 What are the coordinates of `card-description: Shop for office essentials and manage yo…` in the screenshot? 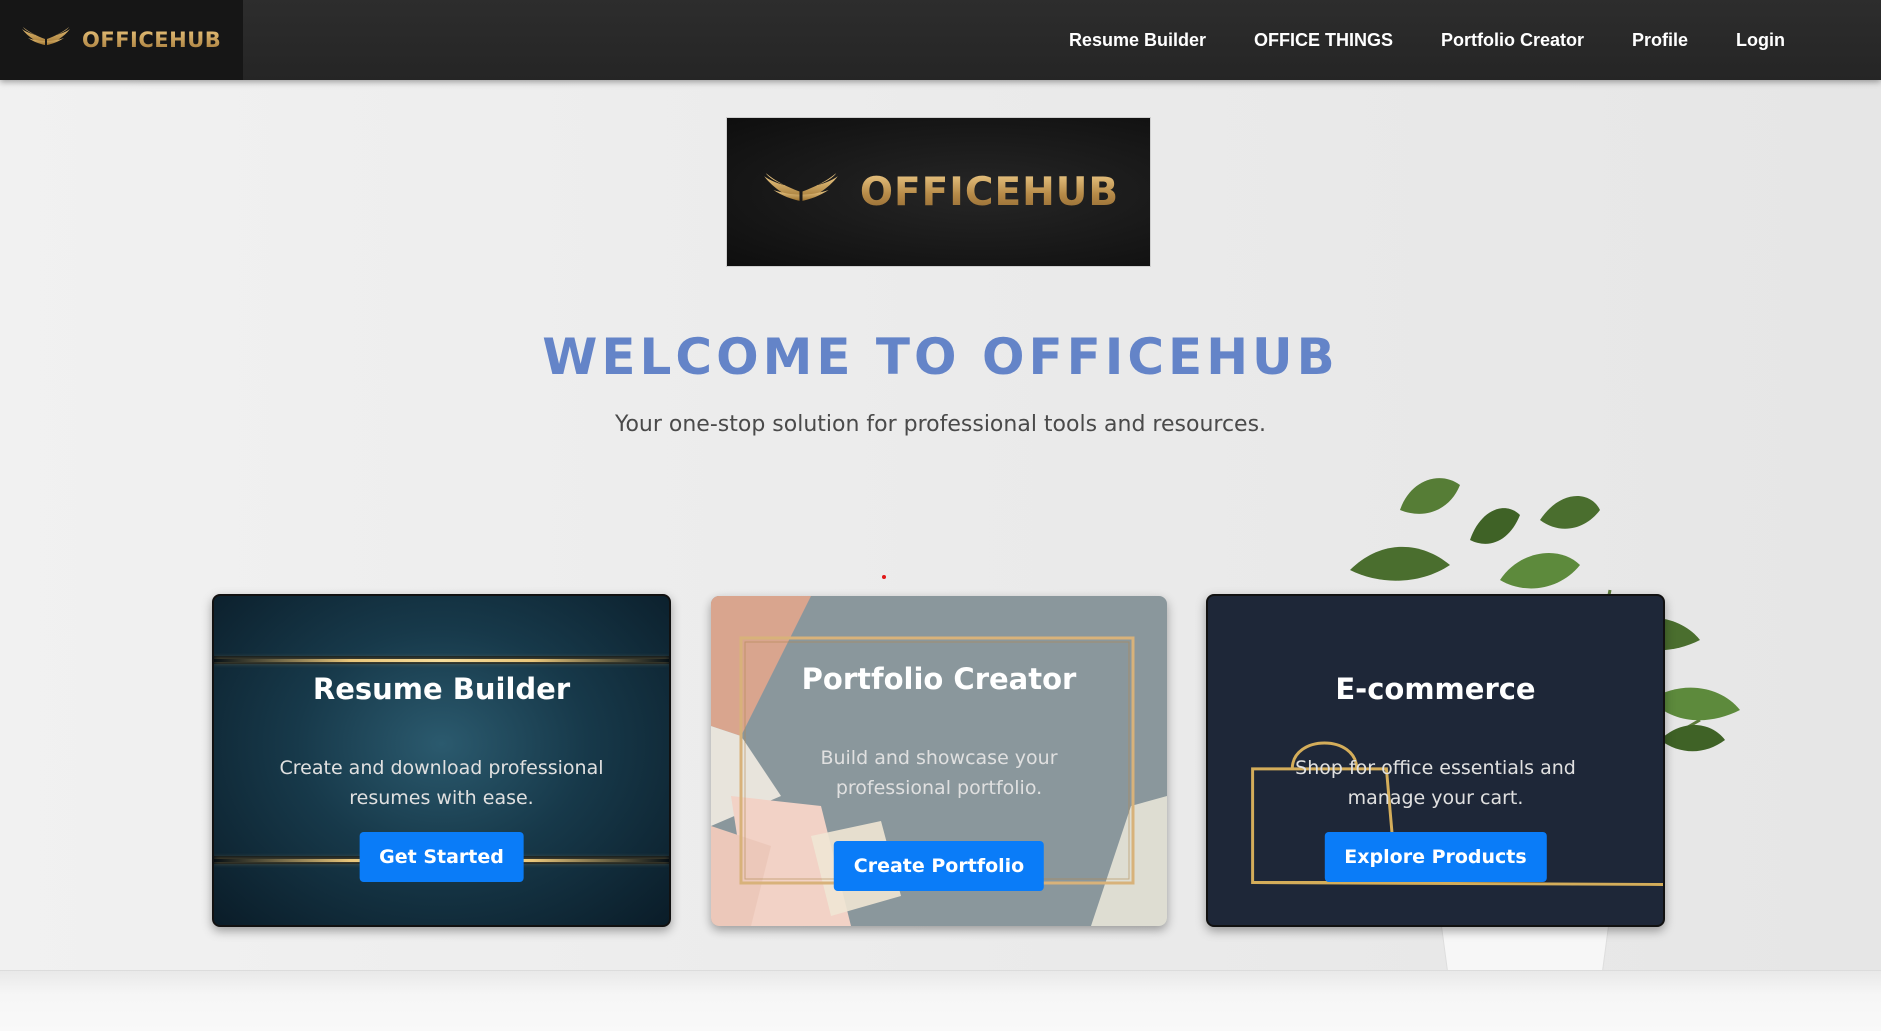 It's located at (1435, 783).